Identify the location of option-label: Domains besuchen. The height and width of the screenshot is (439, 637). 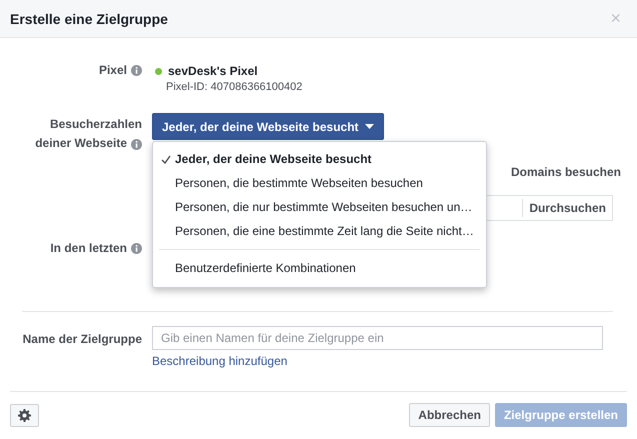
(565, 172).